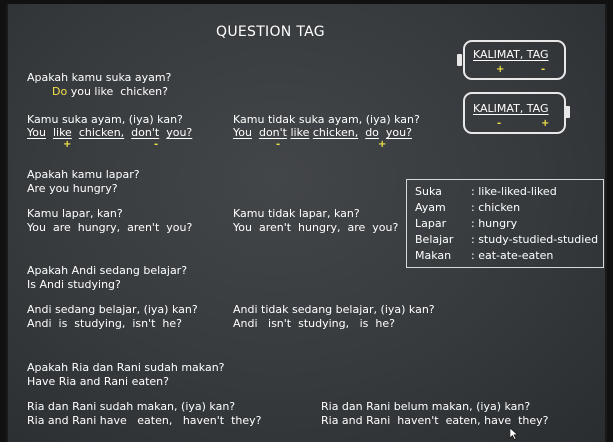 The width and height of the screenshot is (613, 442). I want to click on vocab-word: Suka, so click(428, 191).